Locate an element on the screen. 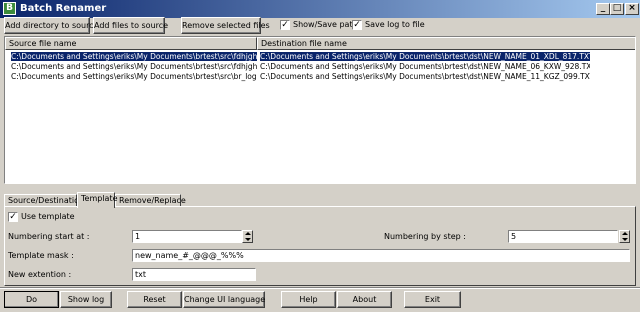  use-template-label: Use template is located at coordinates (48, 216).